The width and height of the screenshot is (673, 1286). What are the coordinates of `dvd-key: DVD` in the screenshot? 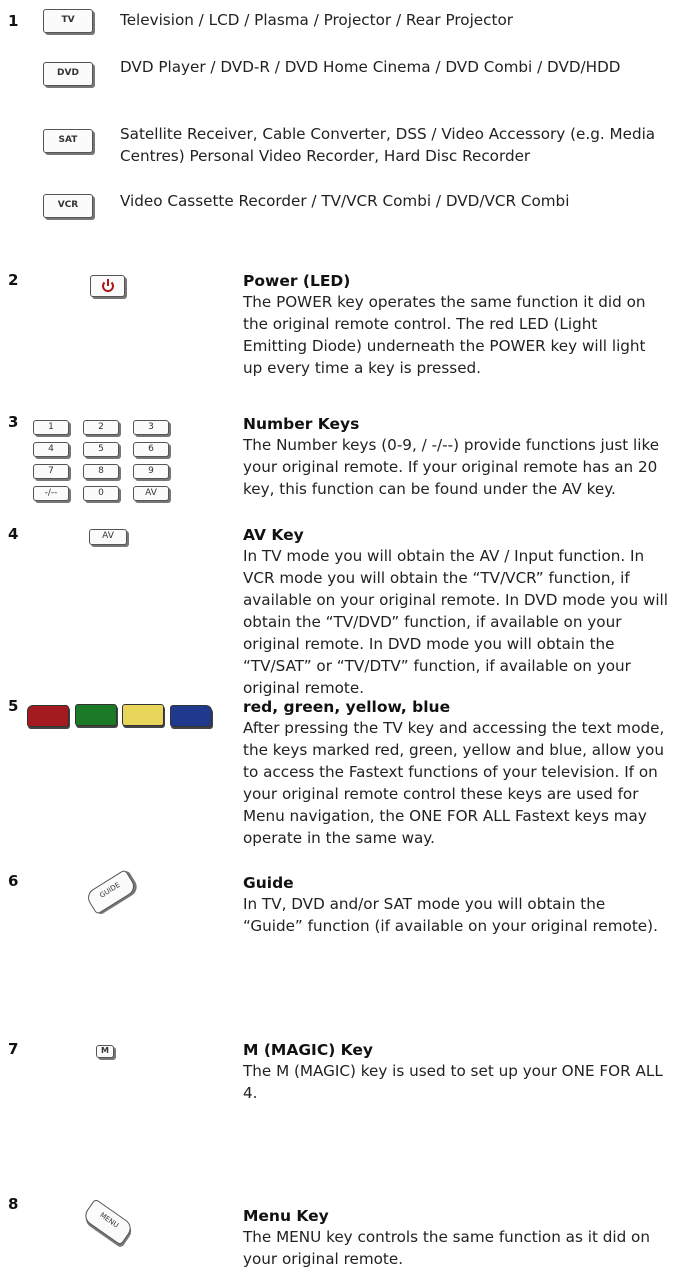 It's located at (68, 74).